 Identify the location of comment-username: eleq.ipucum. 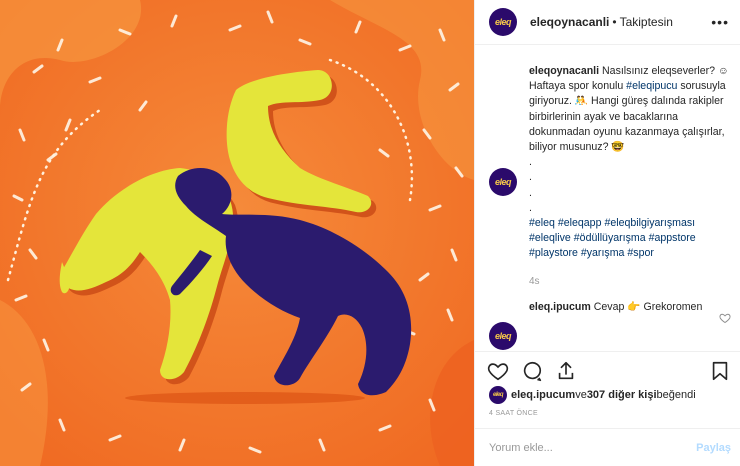
(560, 307).